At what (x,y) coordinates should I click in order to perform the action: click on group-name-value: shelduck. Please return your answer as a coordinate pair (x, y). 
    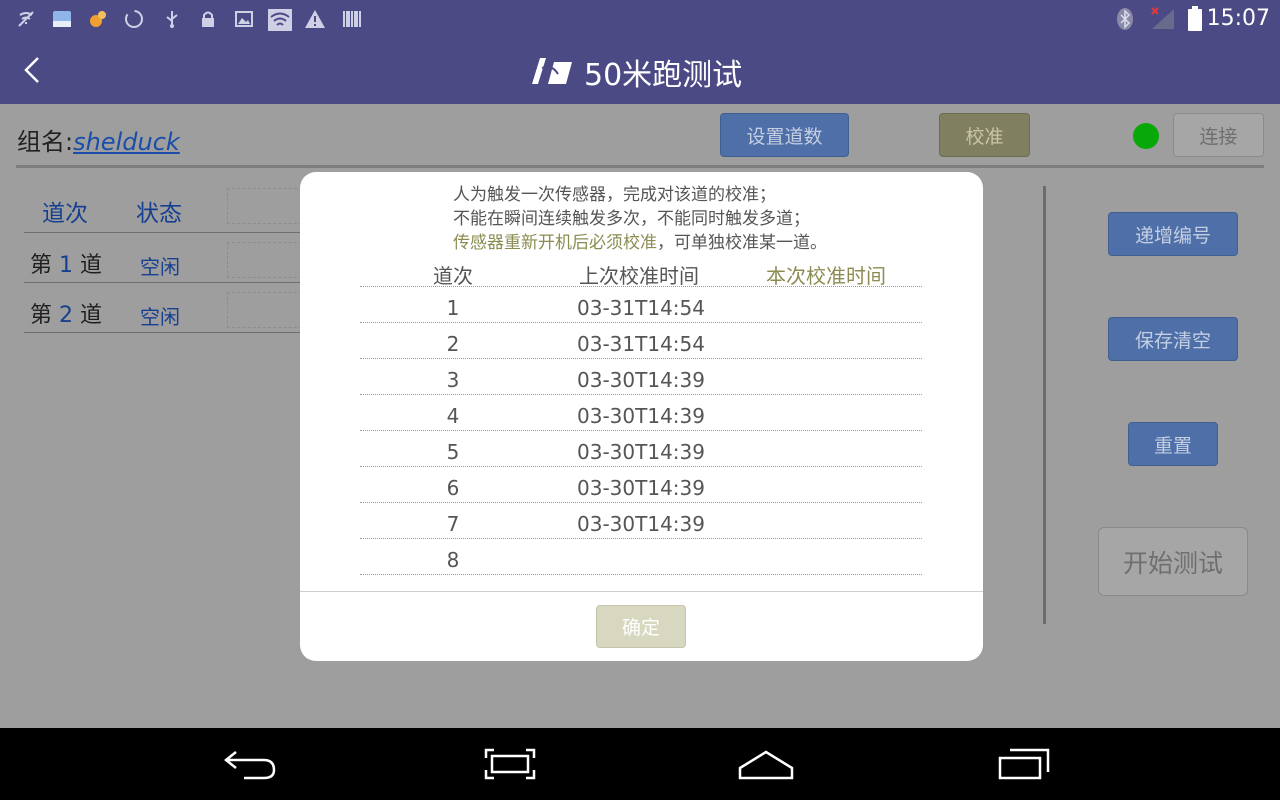
    Looking at the image, I should click on (126, 142).